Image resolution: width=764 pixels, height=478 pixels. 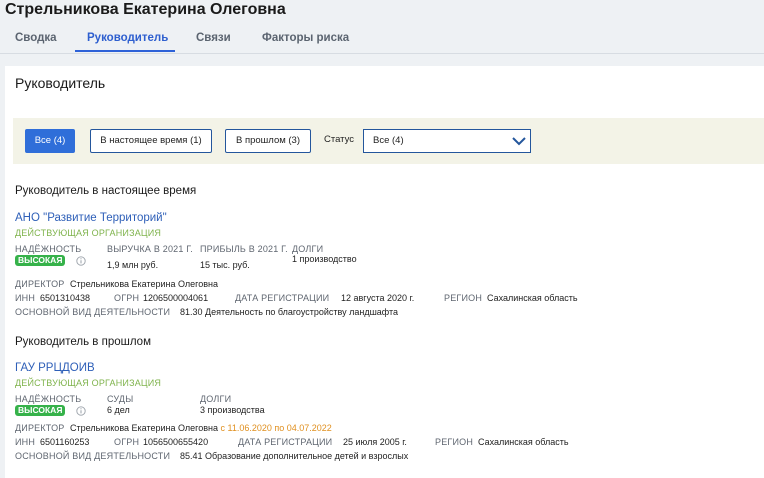 What do you see at coordinates (268, 141) in the screenshot?
I see `filter-past-button: В прошлом (3)` at bounding box center [268, 141].